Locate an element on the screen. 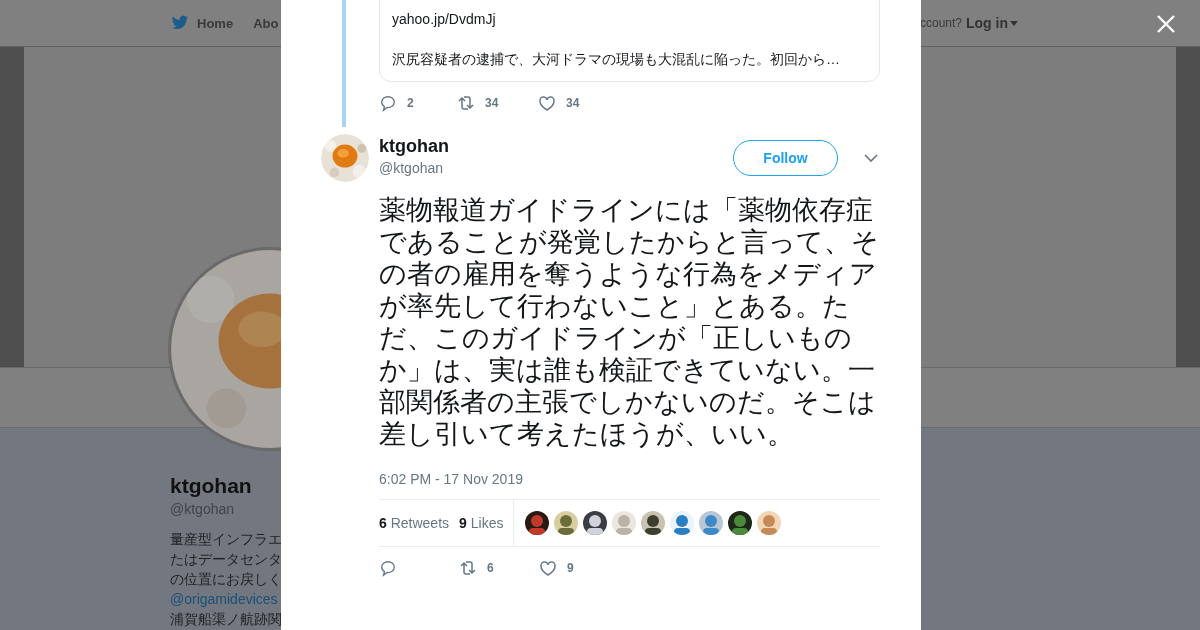 The image size is (1200, 630). bio-line: の位置にお戻しく is located at coordinates (226, 579).